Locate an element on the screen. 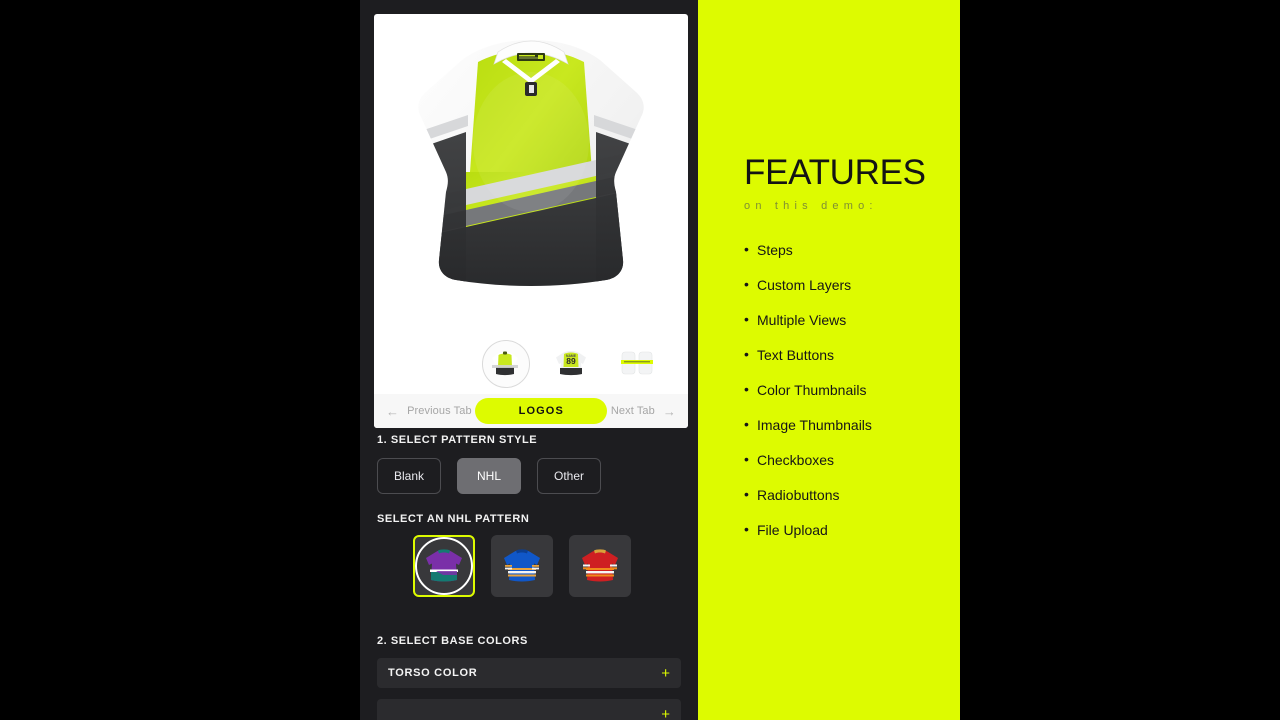 This screenshot has width=1280, height=720. accordion-torso-color: TORSO COLOR + is located at coordinates (529, 673).